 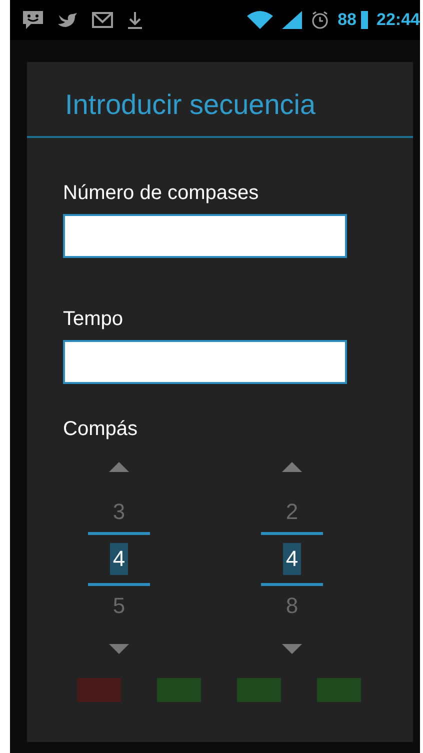 What do you see at coordinates (364, 20) in the screenshot?
I see `battery-icon` at bounding box center [364, 20].